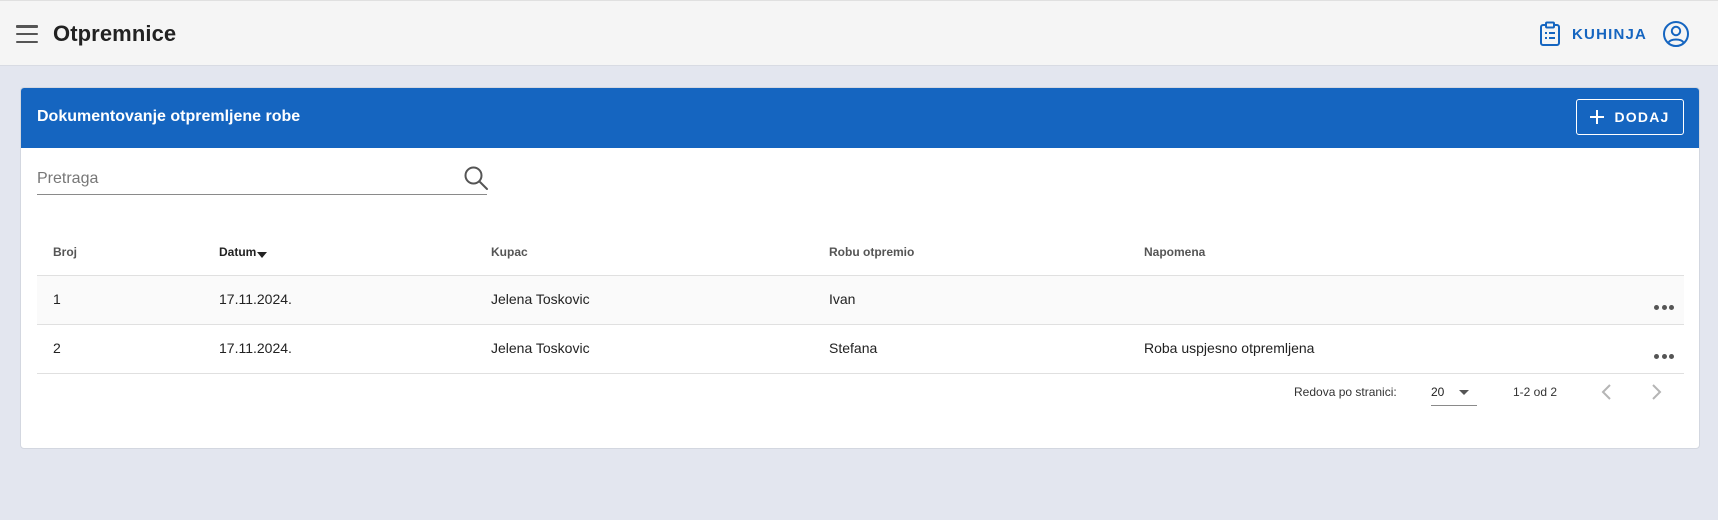 The width and height of the screenshot is (1718, 520). I want to click on search-icon, so click(476, 178).